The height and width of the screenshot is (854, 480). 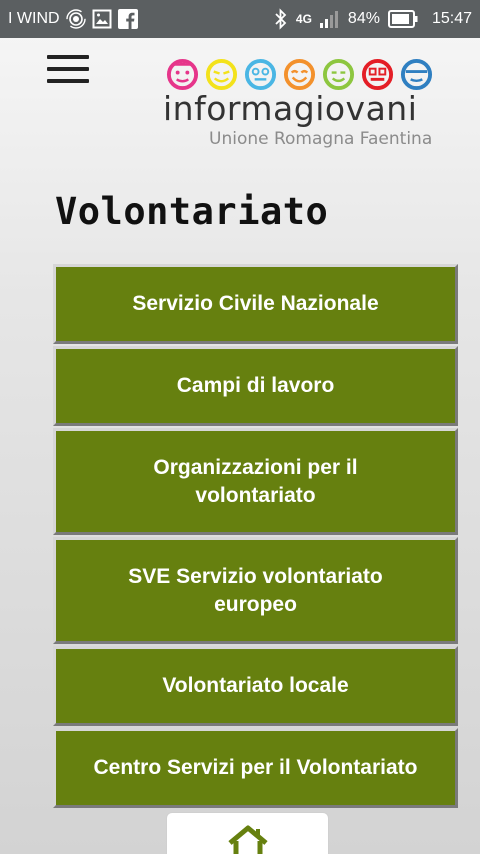 I want to click on menu-item-label: Campi di lavoro, so click(x=255, y=385).